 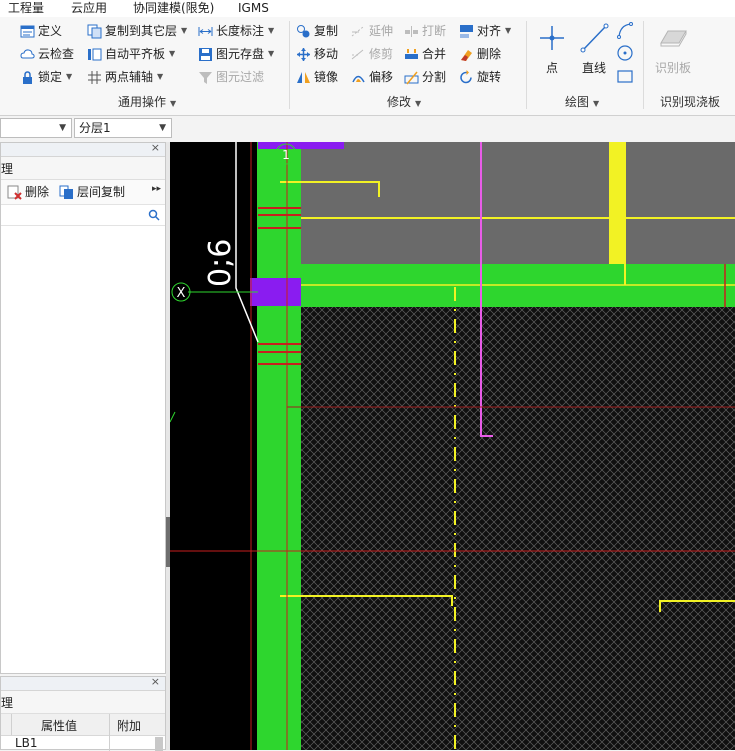 I want to click on copy-to-layer-button: 复制到其它层 ▼, so click(x=137, y=31).